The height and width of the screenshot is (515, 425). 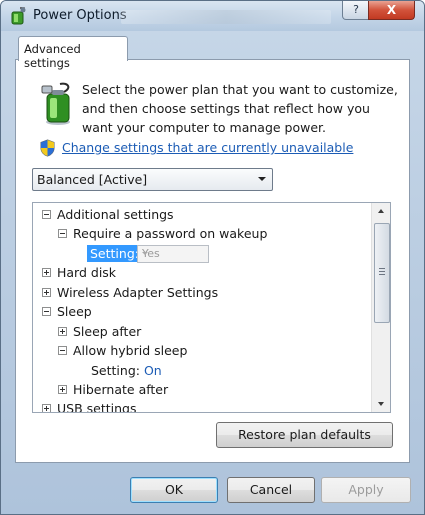 What do you see at coordinates (97, 406) in the screenshot?
I see `tree-label: USB settings` at bounding box center [97, 406].